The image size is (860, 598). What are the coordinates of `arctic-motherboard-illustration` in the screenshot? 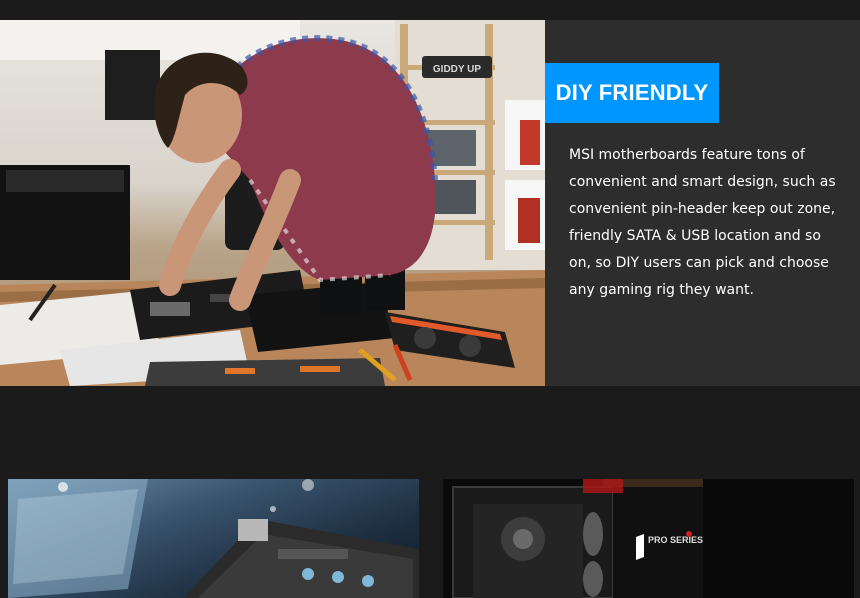 It's located at (213, 538).